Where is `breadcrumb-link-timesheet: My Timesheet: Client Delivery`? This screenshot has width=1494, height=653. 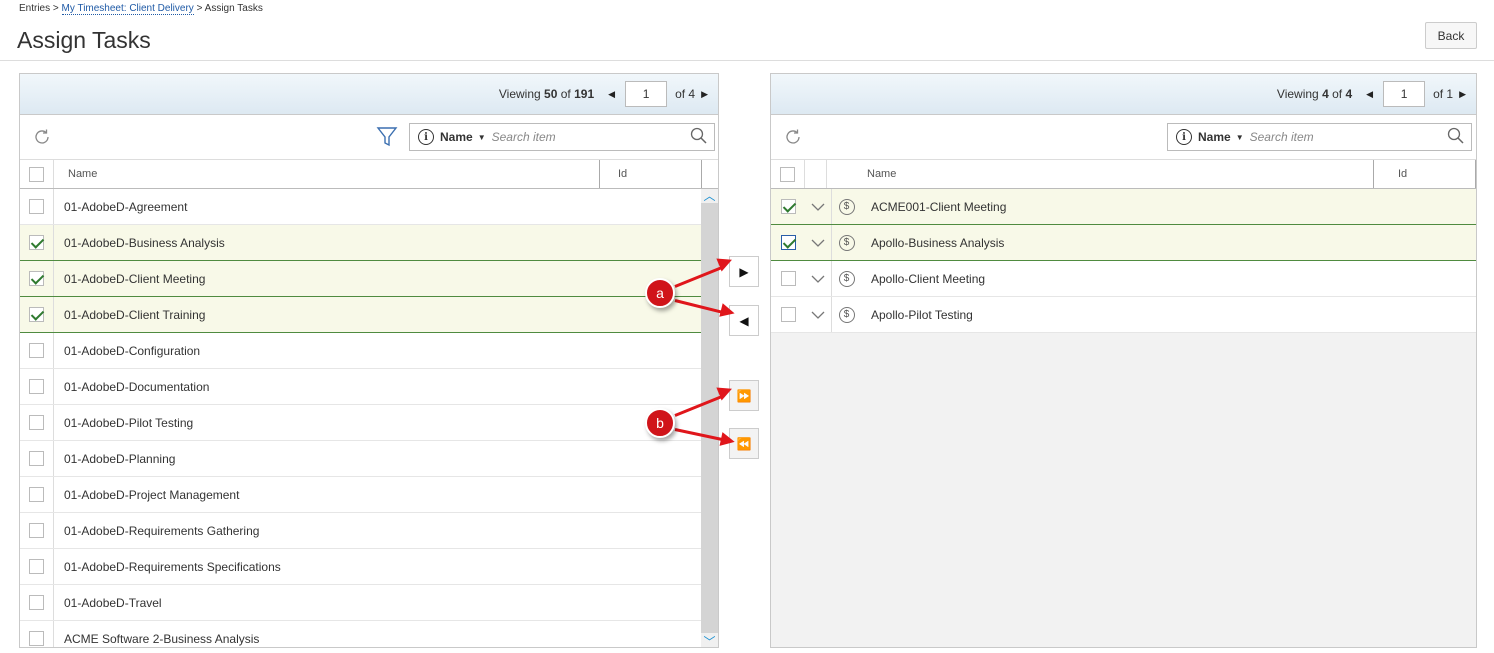 breadcrumb-link-timesheet: My Timesheet: Client Delivery is located at coordinates (127, 9).